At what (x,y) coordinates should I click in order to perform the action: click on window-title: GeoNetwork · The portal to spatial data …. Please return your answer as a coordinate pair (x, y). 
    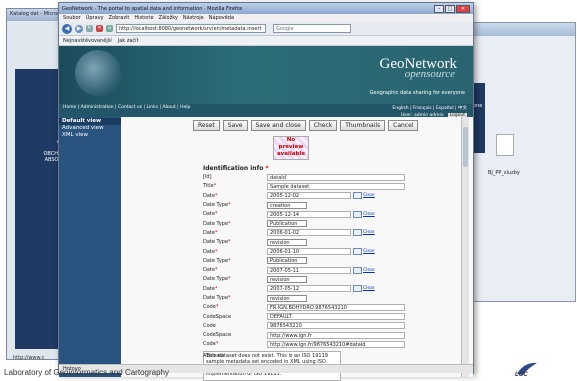
    Looking at the image, I should click on (152, 8).